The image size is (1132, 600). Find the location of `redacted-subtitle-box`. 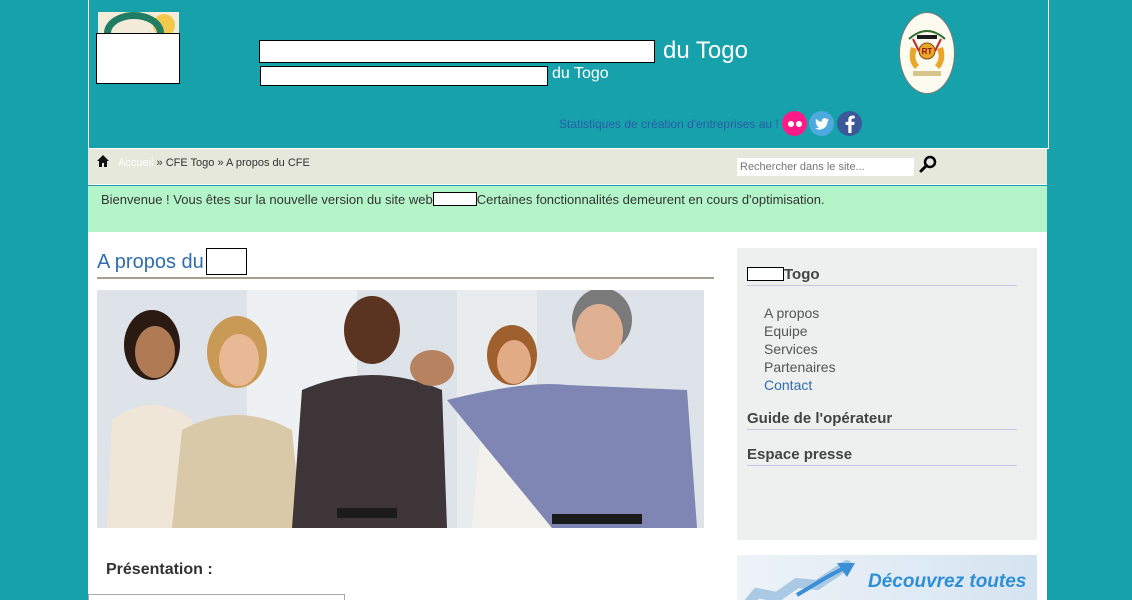

redacted-subtitle-box is located at coordinates (404, 76).